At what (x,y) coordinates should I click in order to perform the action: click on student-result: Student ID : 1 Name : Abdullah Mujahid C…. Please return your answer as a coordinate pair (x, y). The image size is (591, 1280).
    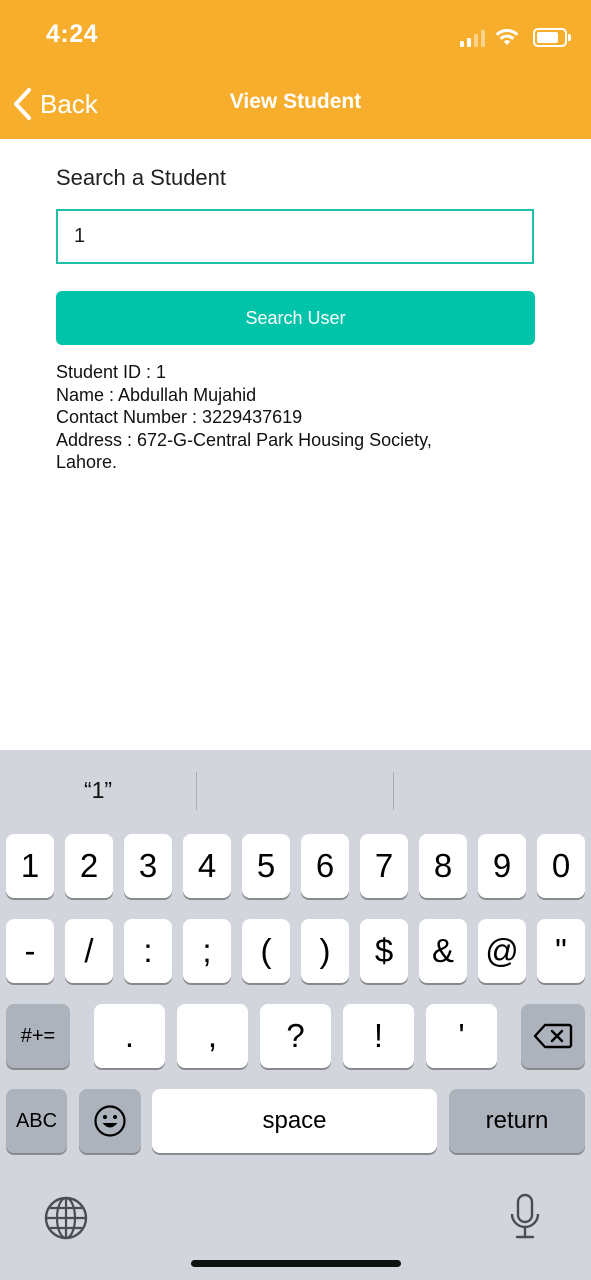
    Looking at the image, I should click on (291, 417).